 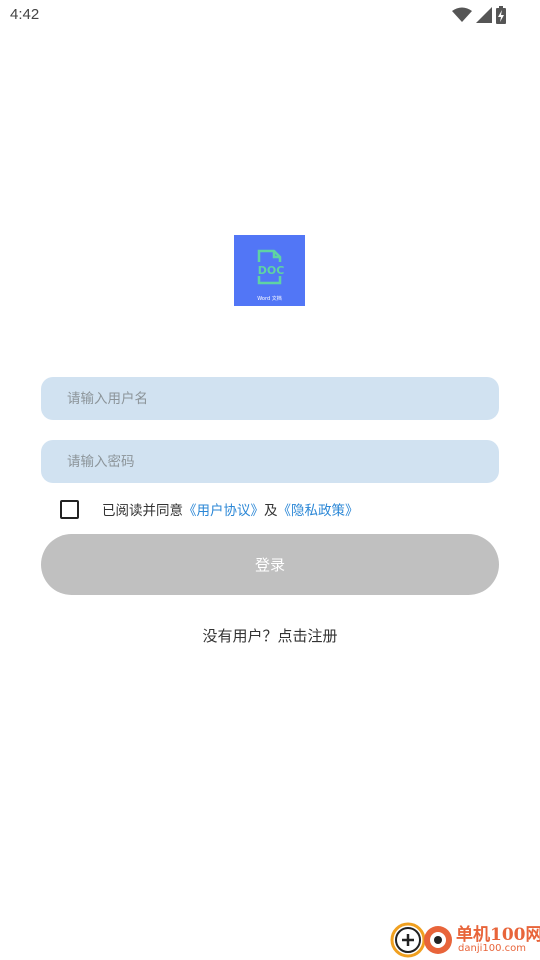 I want to click on watermark: 单机100网 danji100.com, so click(x=464, y=938).